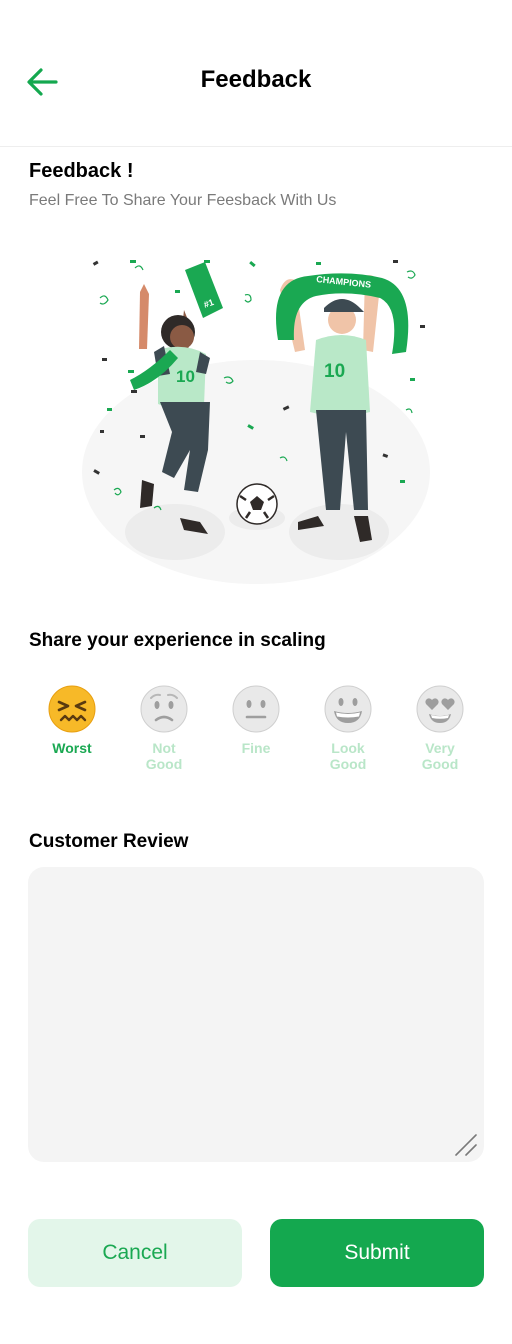 Image resolution: width=512 pixels, height=1344 pixels. What do you see at coordinates (256, 709) in the screenshot?
I see `neutral-face-icon` at bounding box center [256, 709].